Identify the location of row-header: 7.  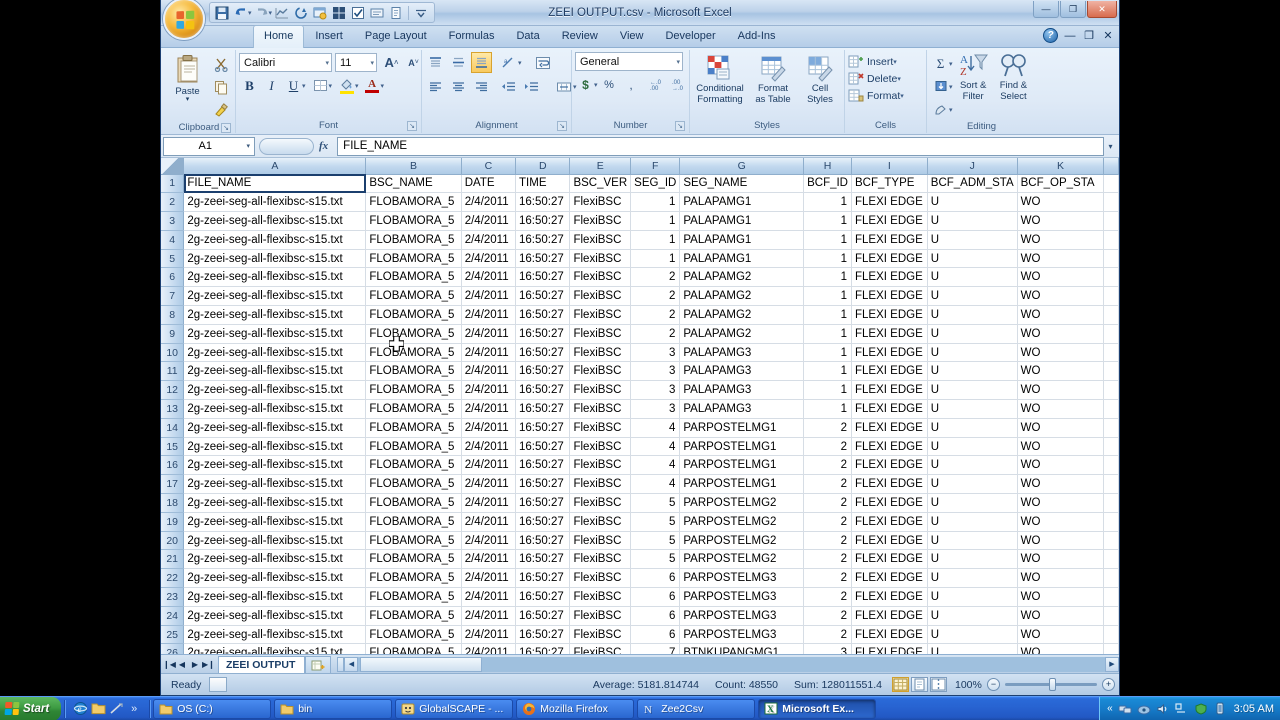
(173, 296).